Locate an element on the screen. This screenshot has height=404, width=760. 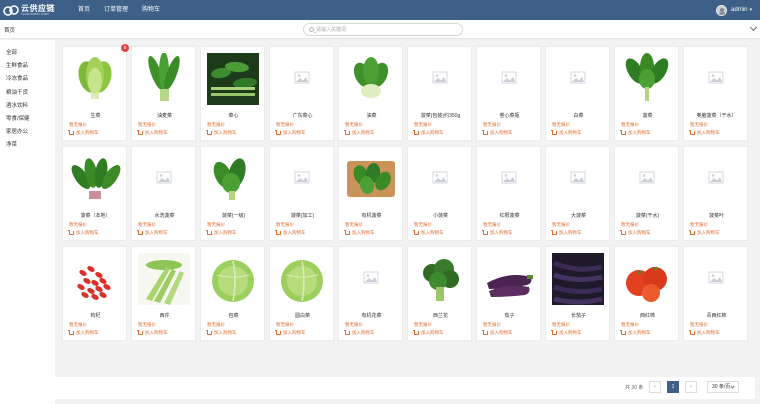
product-card: 奥脑菠菜（干水） 暂无报价 加入购物车 is located at coordinates (715, 93).